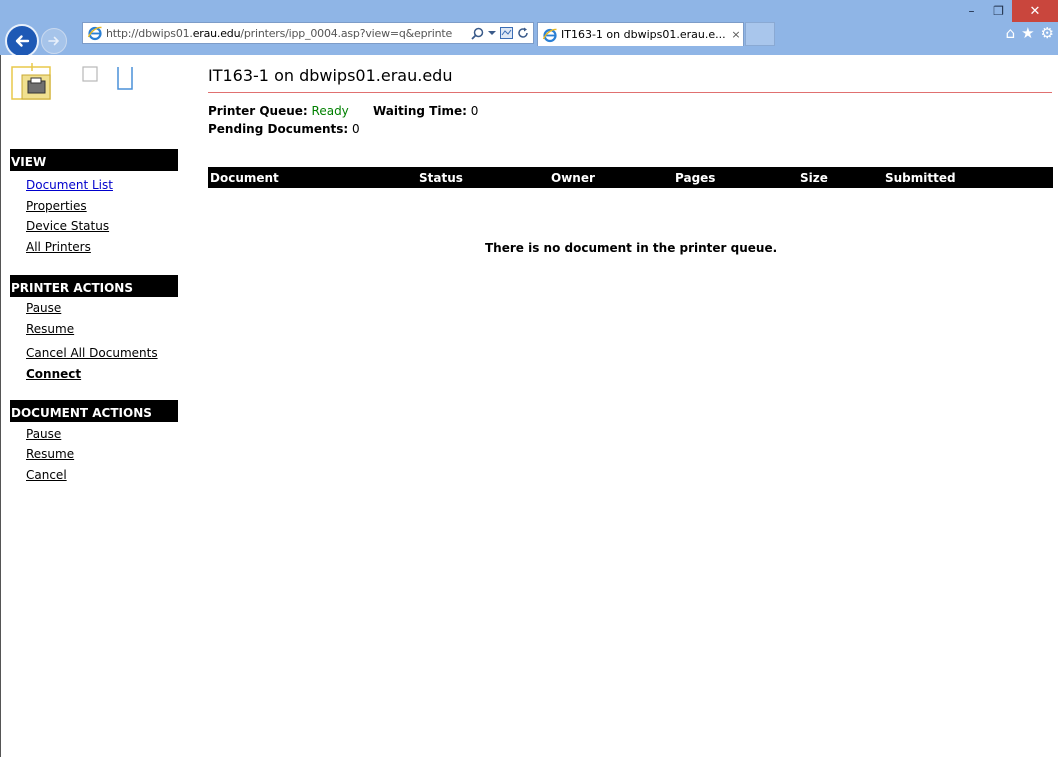 This screenshot has height=757, width=1058. Describe the element at coordinates (1047, 33) in the screenshot. I see `settings-gear-icon: ⚙` at that location.